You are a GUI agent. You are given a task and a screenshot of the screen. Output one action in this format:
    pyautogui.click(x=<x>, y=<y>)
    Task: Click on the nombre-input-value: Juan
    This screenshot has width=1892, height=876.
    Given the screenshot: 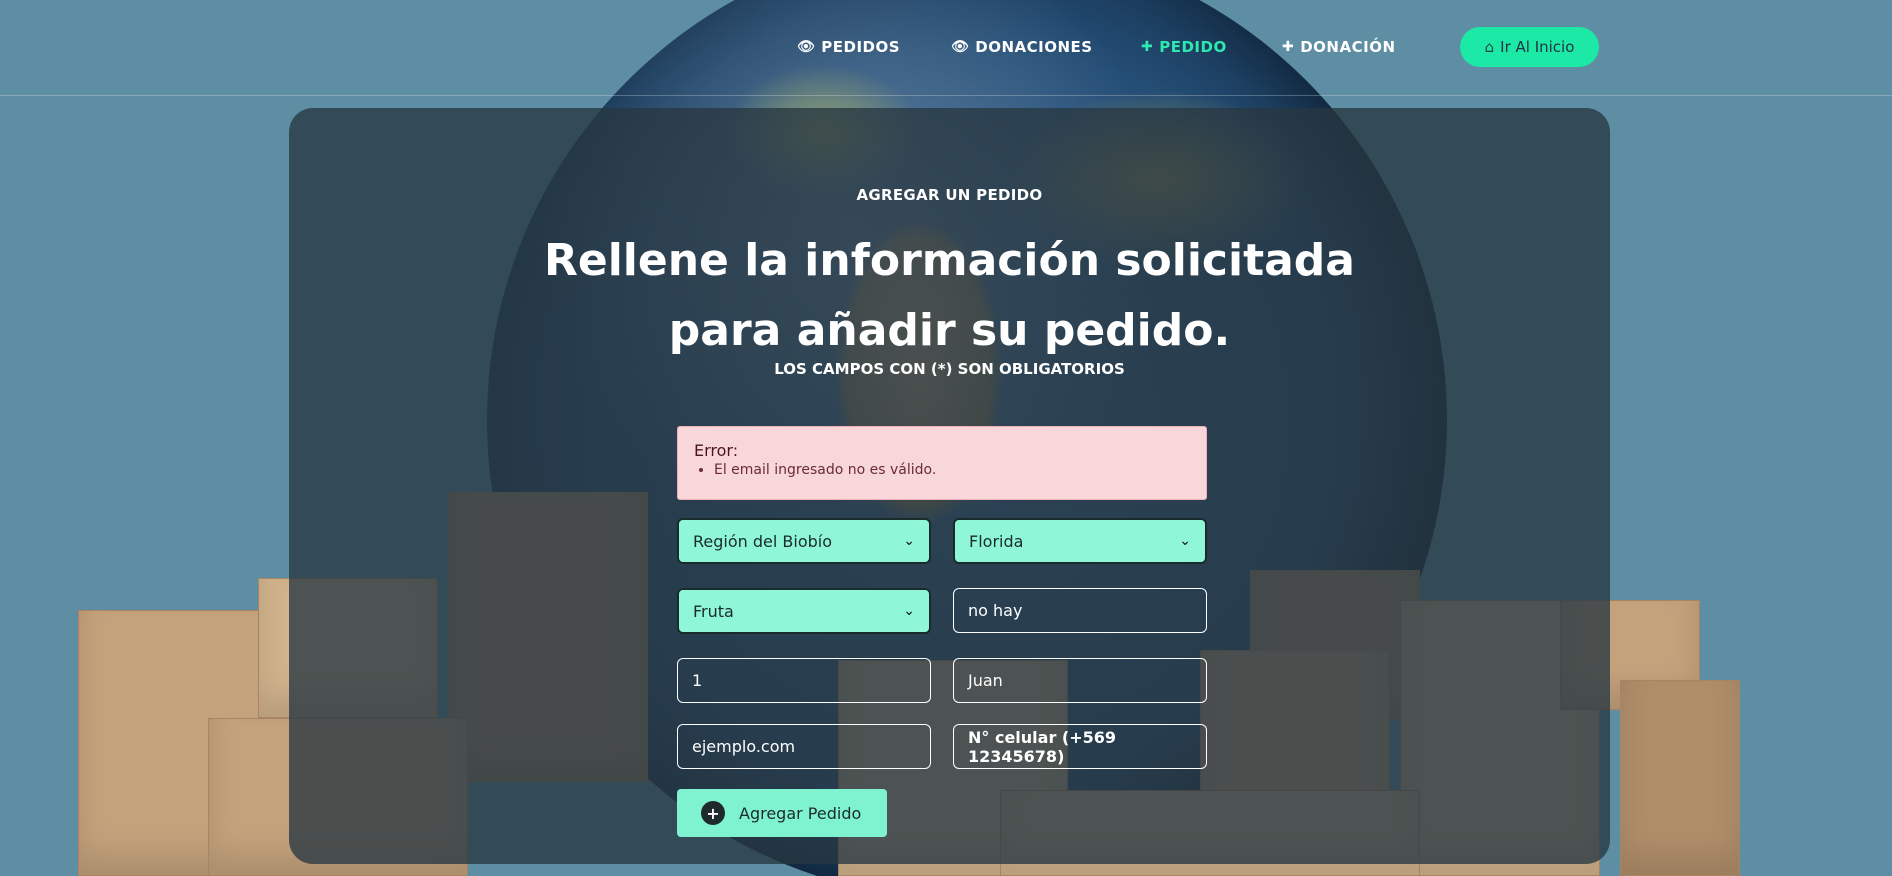 What is the action you would take?
    pyautogui.click(x=985, y=680)
    